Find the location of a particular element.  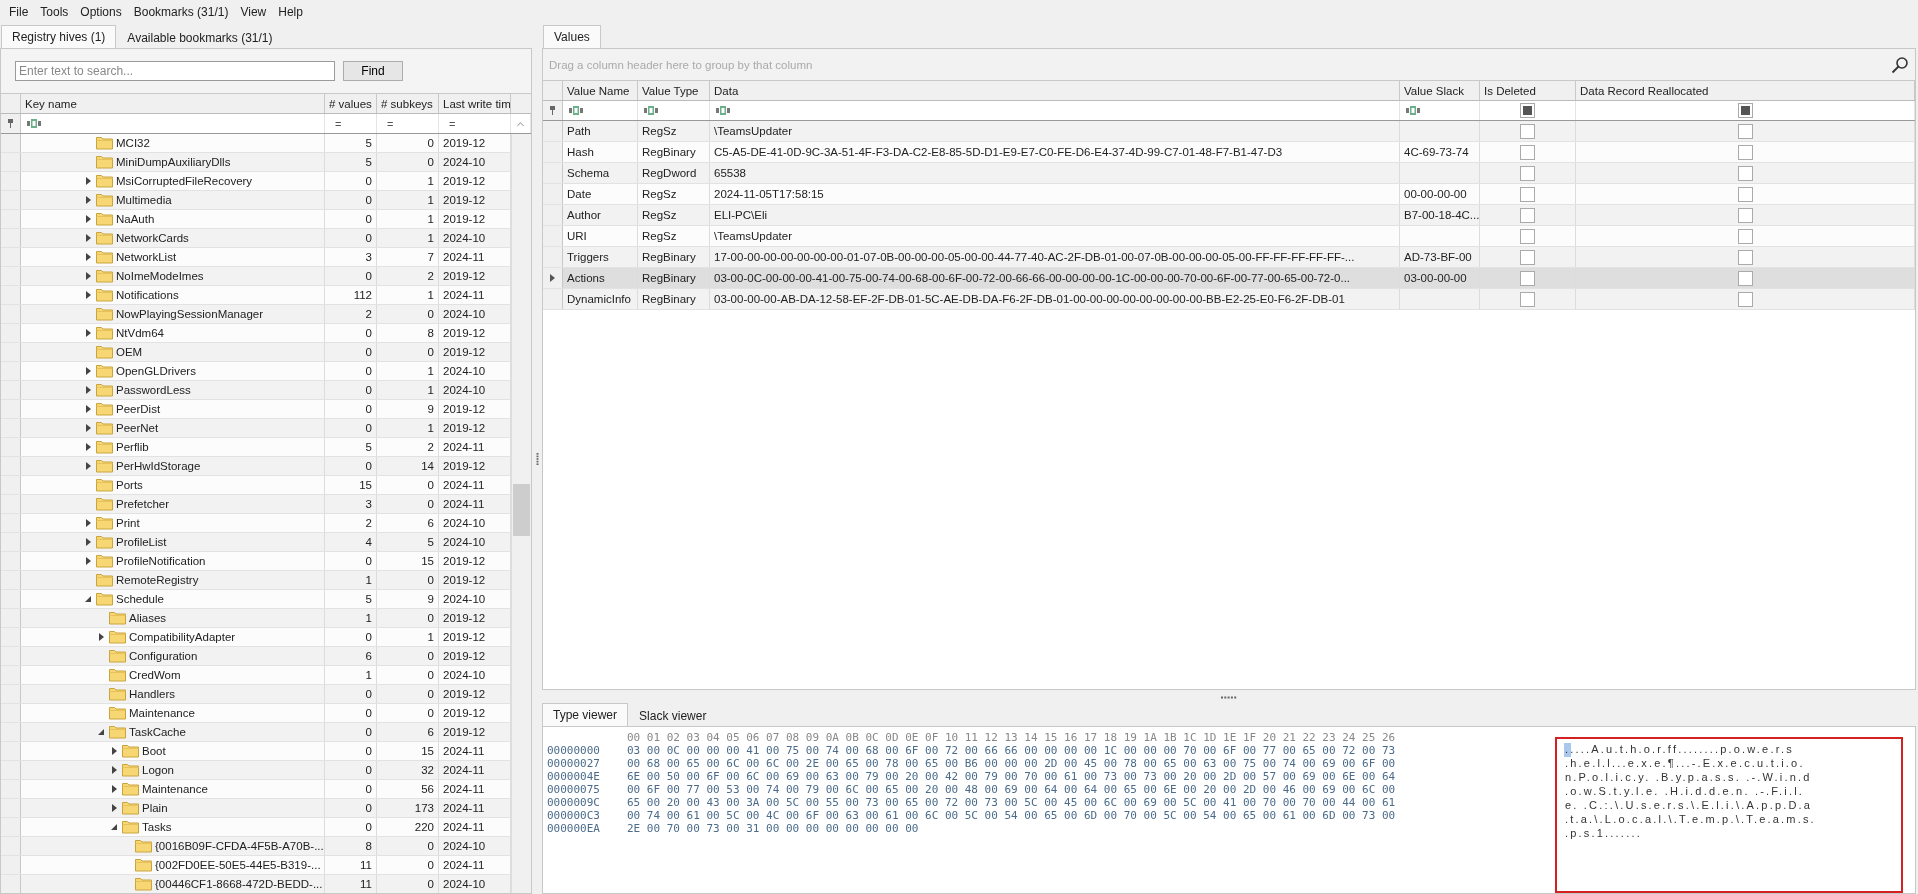

tree-row: MCI32 5 0 2019-12 is located at coordinates (256, 143).